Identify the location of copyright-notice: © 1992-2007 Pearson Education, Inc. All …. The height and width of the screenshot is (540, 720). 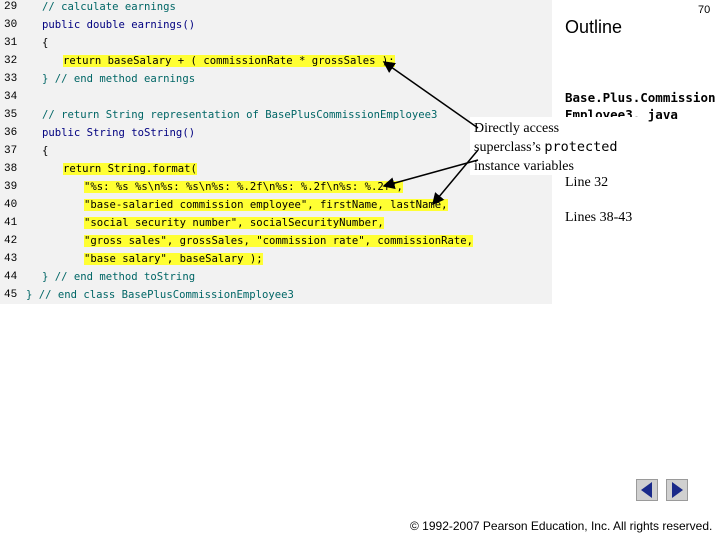
(561, 526).